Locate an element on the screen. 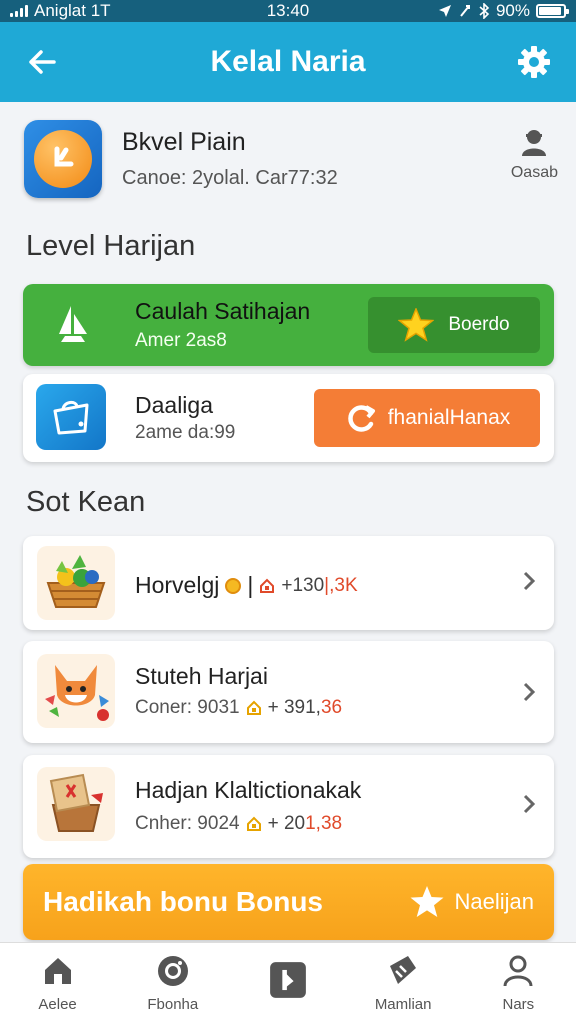  back-button is located at coordinates (42, 62).